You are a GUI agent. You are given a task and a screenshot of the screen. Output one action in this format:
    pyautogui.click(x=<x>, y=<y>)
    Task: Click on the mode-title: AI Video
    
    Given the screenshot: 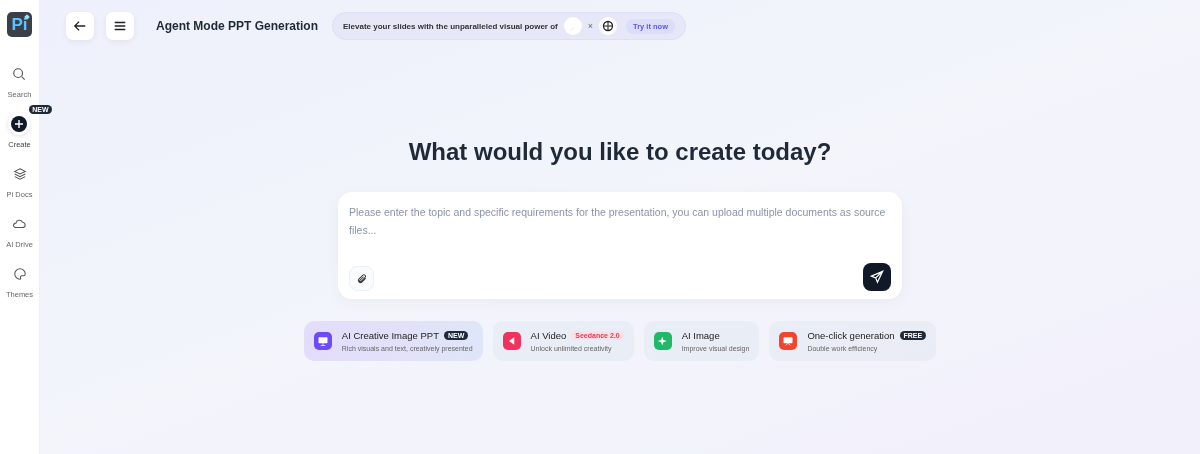 What is the action you would take?
    pyautogui.click(x=548, y=335)
    